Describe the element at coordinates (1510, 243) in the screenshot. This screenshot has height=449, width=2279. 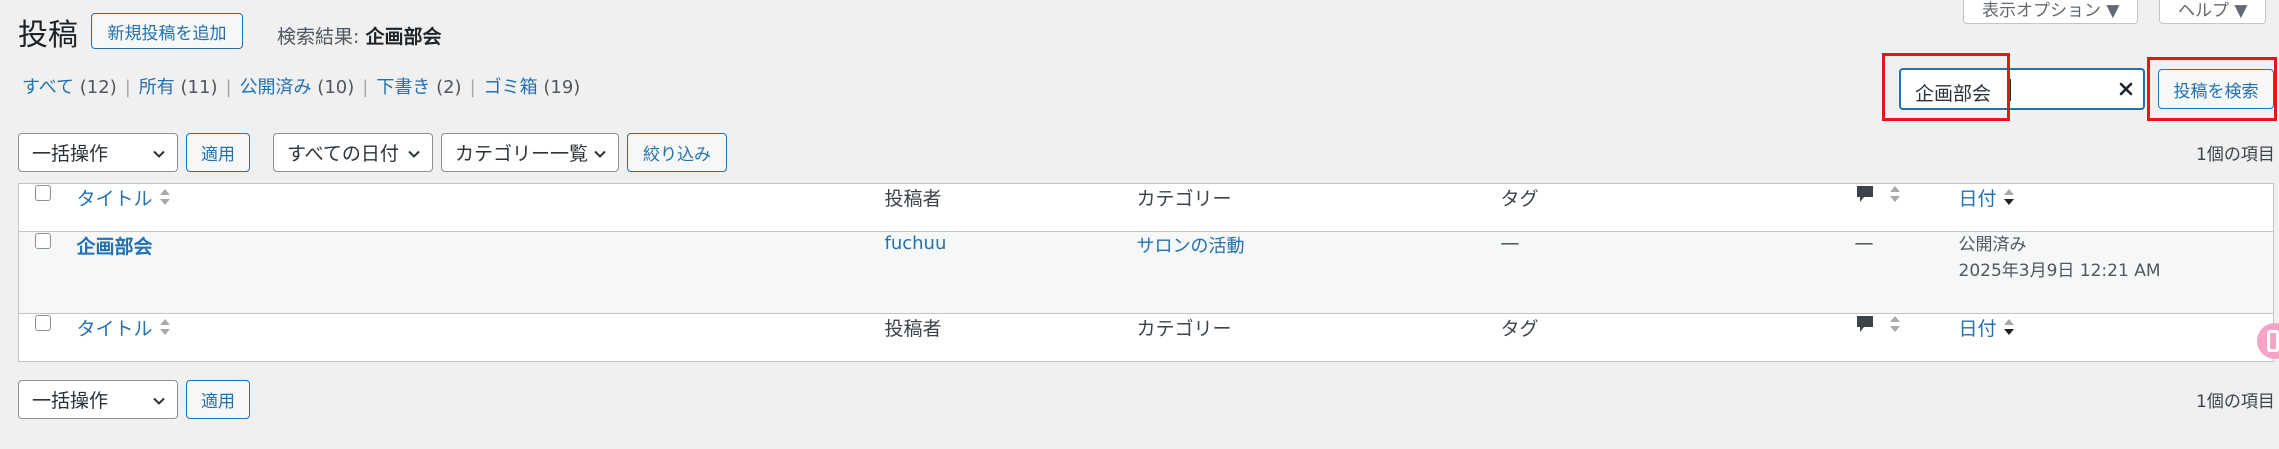
I see `post-tags: —` at that location.